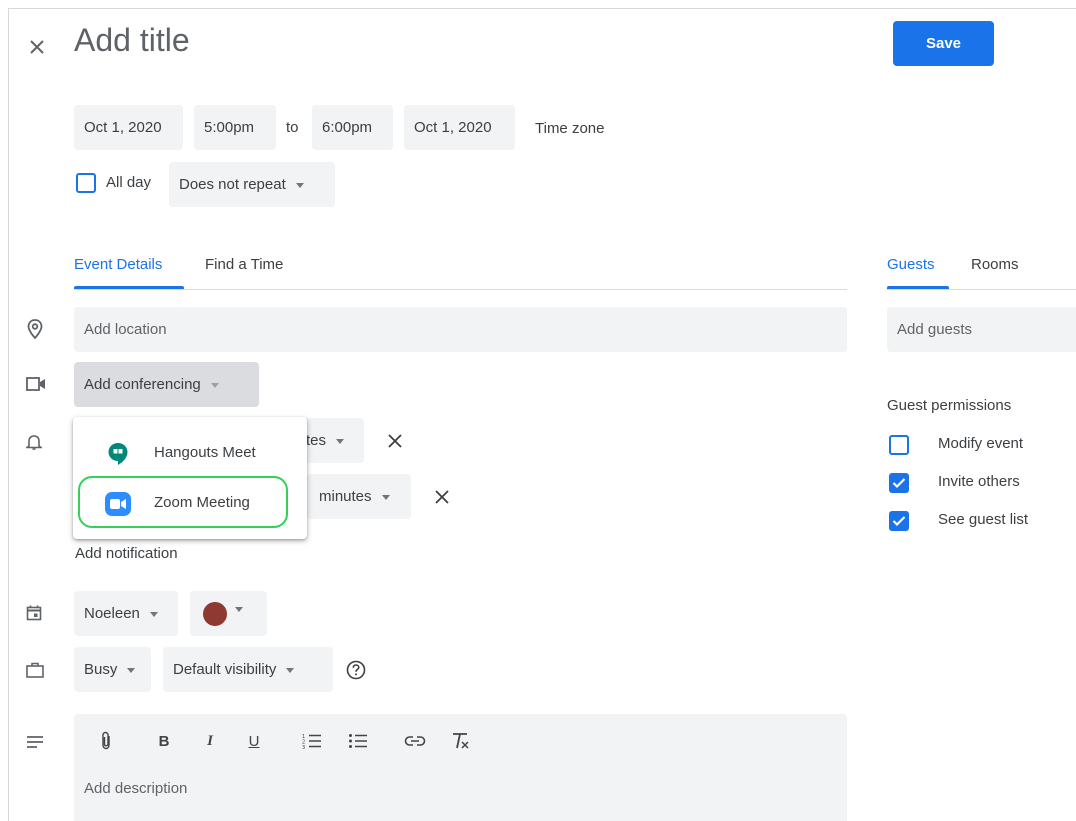  What do you see at coordinates (345, 496) in the screenshot?
I see `notification2-unit: minutes` at bounding box center [345, 496].